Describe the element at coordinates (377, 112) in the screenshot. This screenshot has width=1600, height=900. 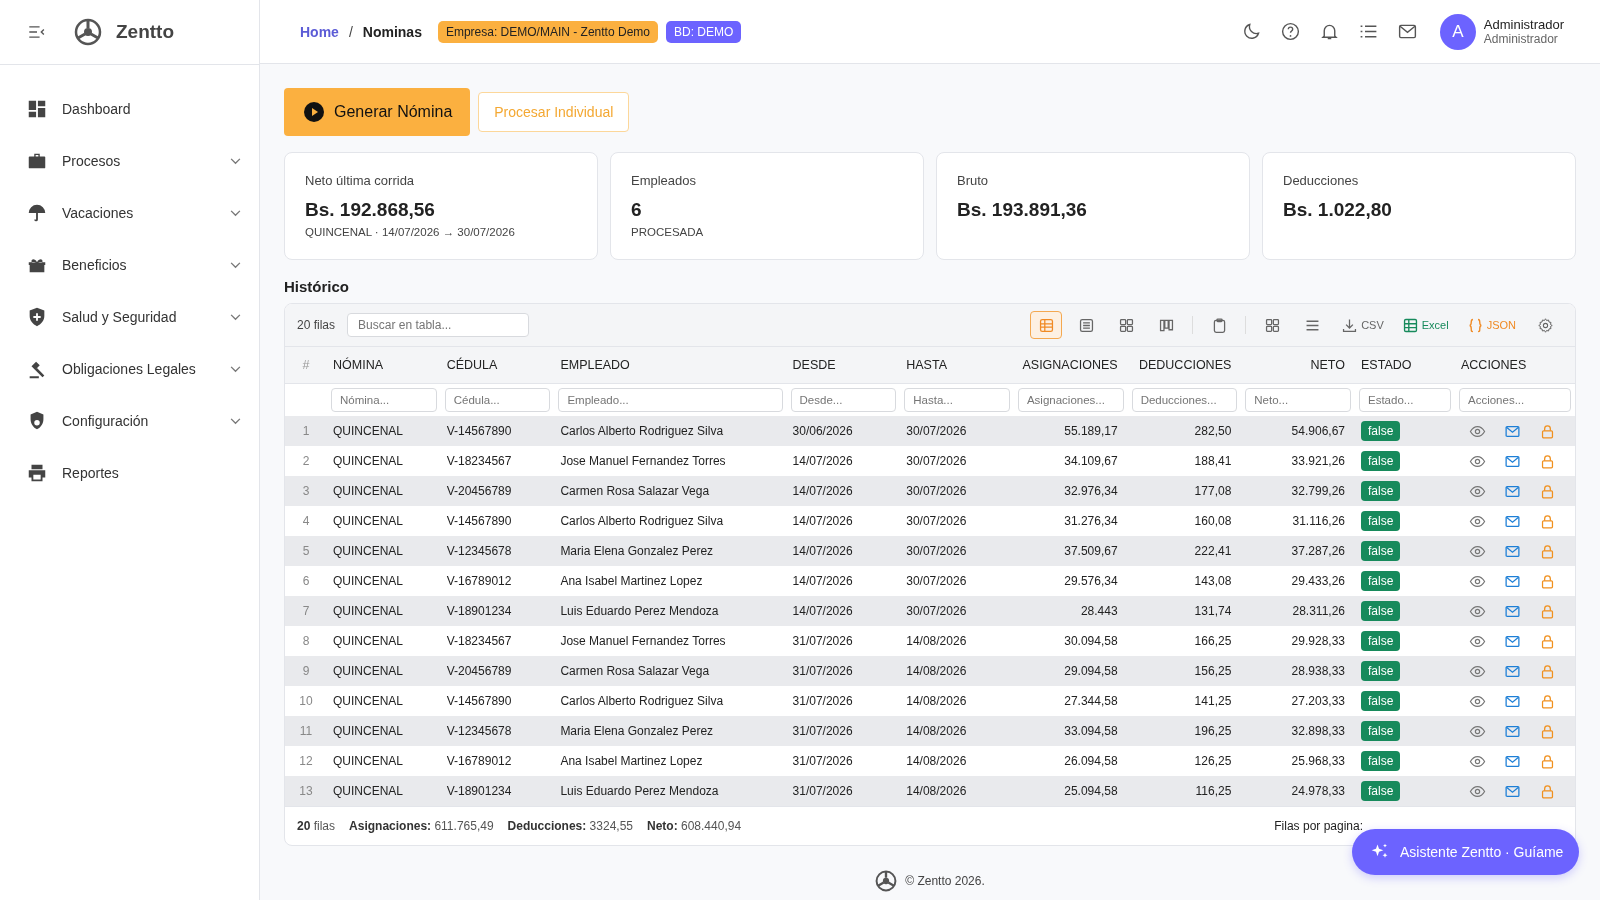
I see `generate-payroll-button: Generar Nómina` at that location.